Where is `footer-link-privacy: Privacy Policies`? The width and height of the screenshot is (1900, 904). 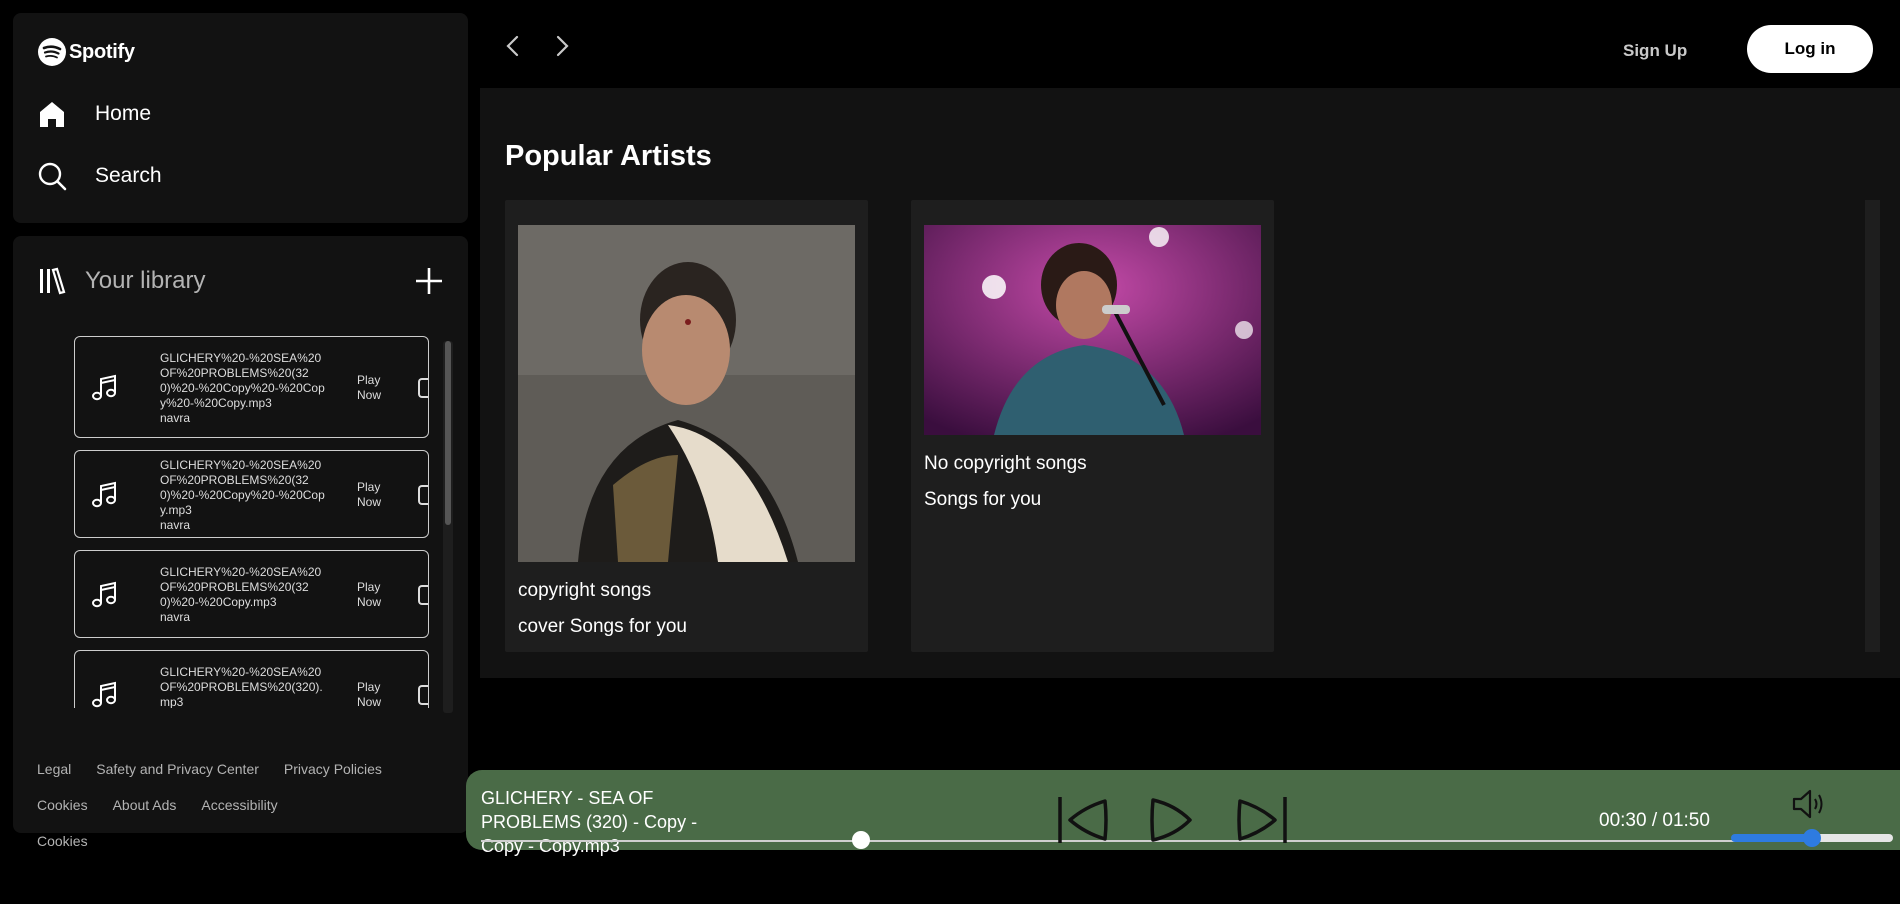
footer-link-privacy: Privacy Policies is located at coordinates (333, 769).